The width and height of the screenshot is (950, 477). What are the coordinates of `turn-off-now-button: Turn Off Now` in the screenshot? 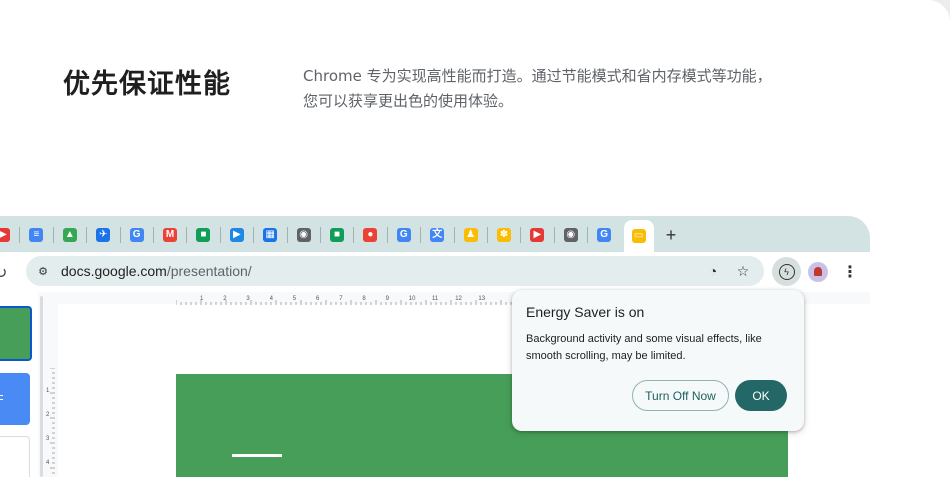 It's located at (680, 395).